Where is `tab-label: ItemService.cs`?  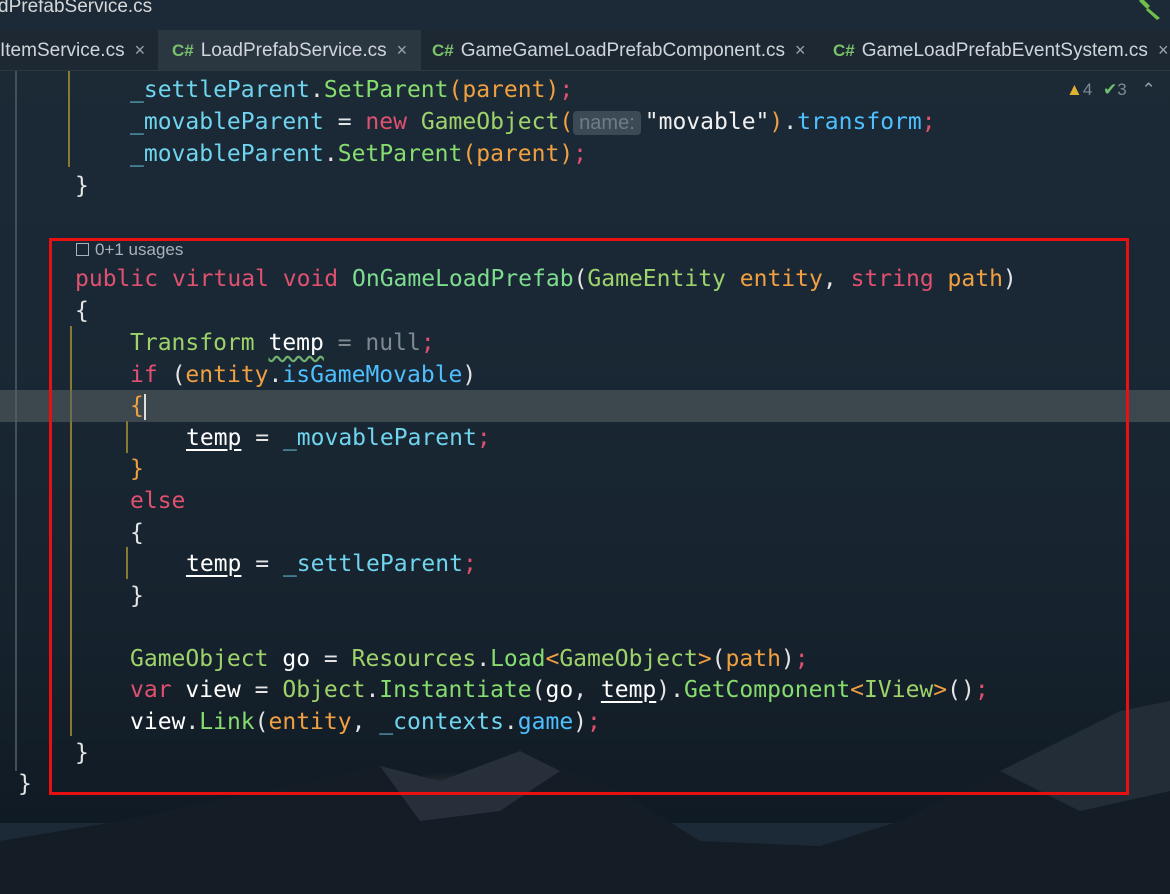 tab-label: ItemService.cs is located at coordinates (62, 50).